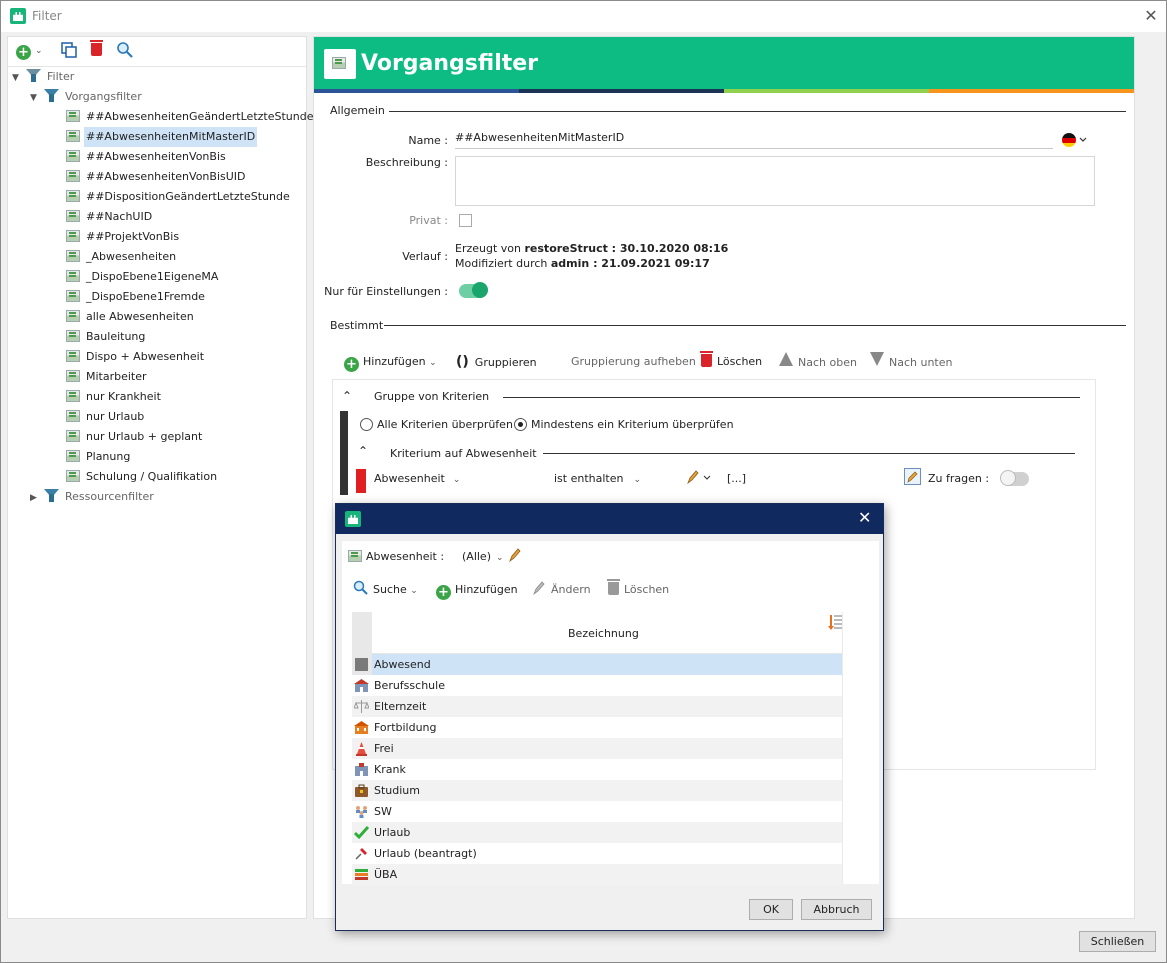 The height and width of the screenshot is (963, 1167). What do you see at coordinates (135, 437) in the screenshot?
I see `tree-item: nur Urlaub + geplant` at bounding box center [135, 437].